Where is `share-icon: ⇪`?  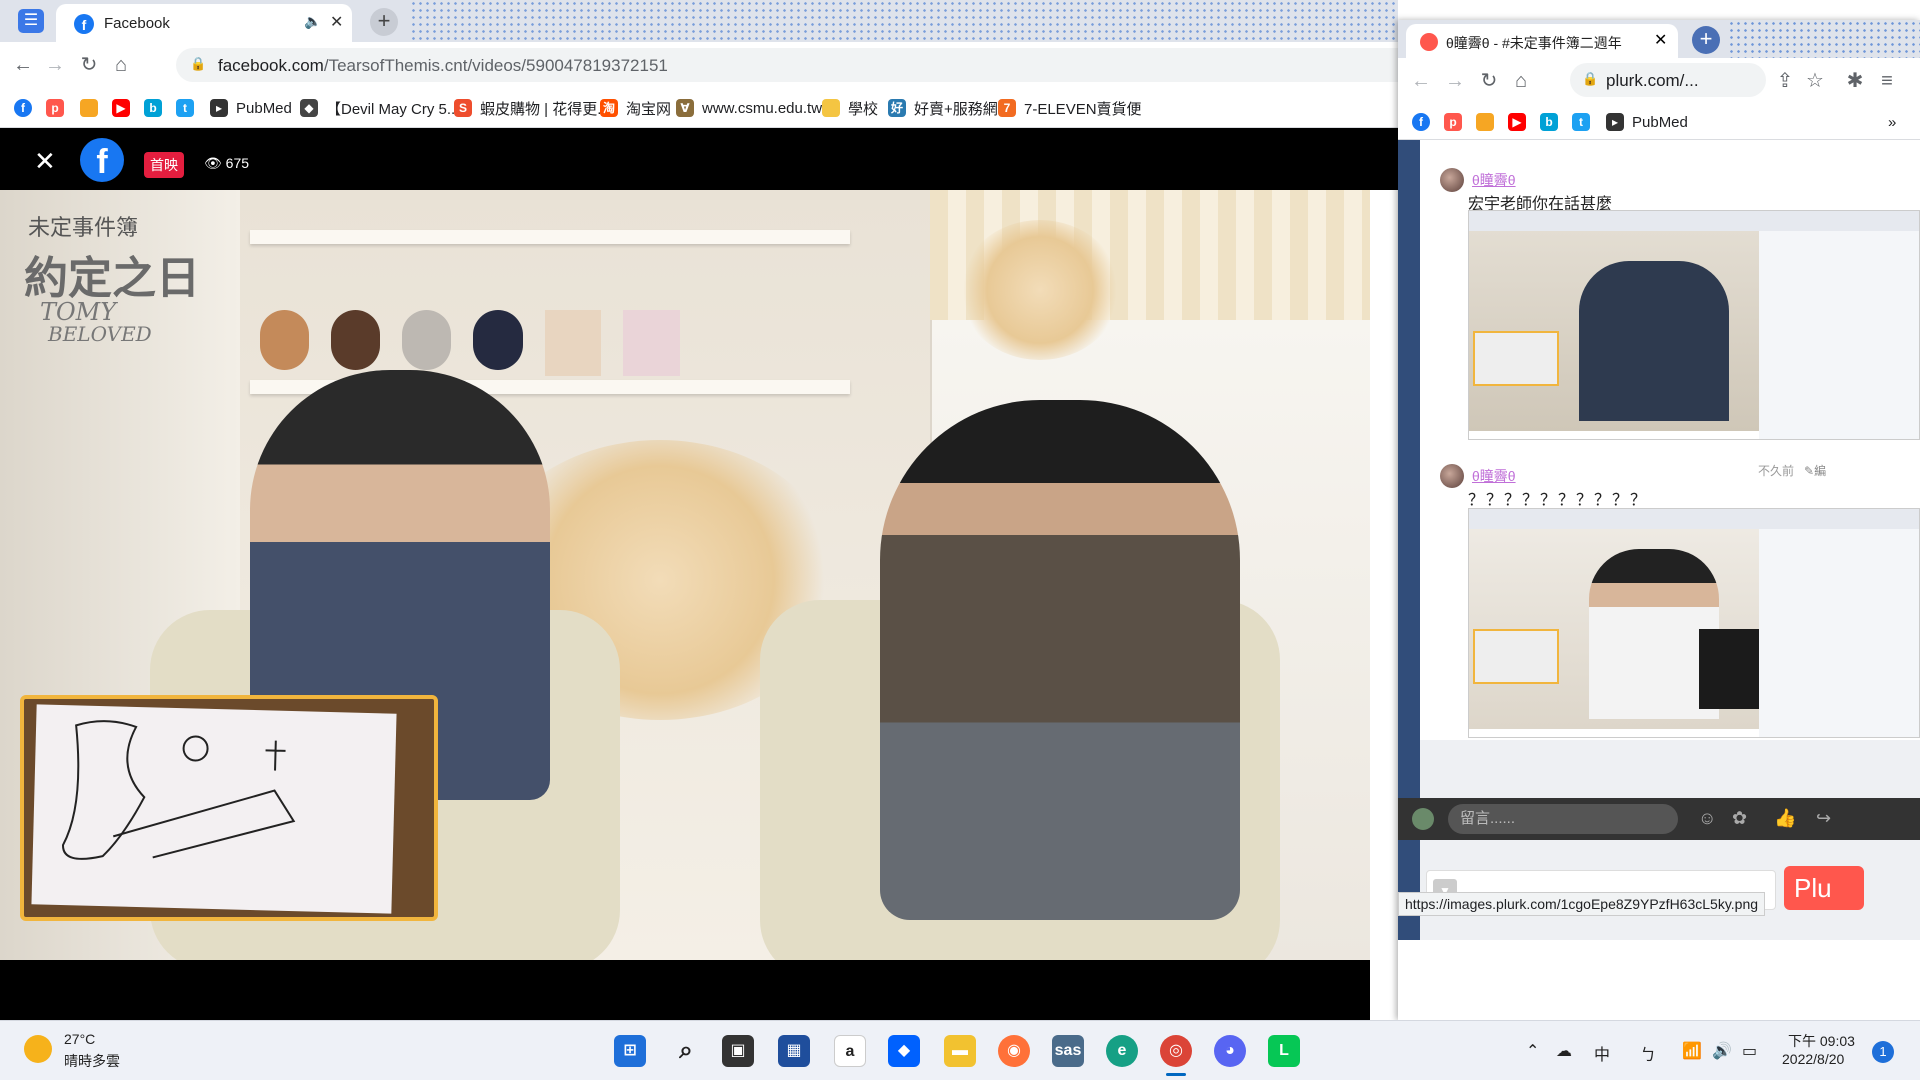
share-icon: ⇪ is located at coordinates (1785, 81).